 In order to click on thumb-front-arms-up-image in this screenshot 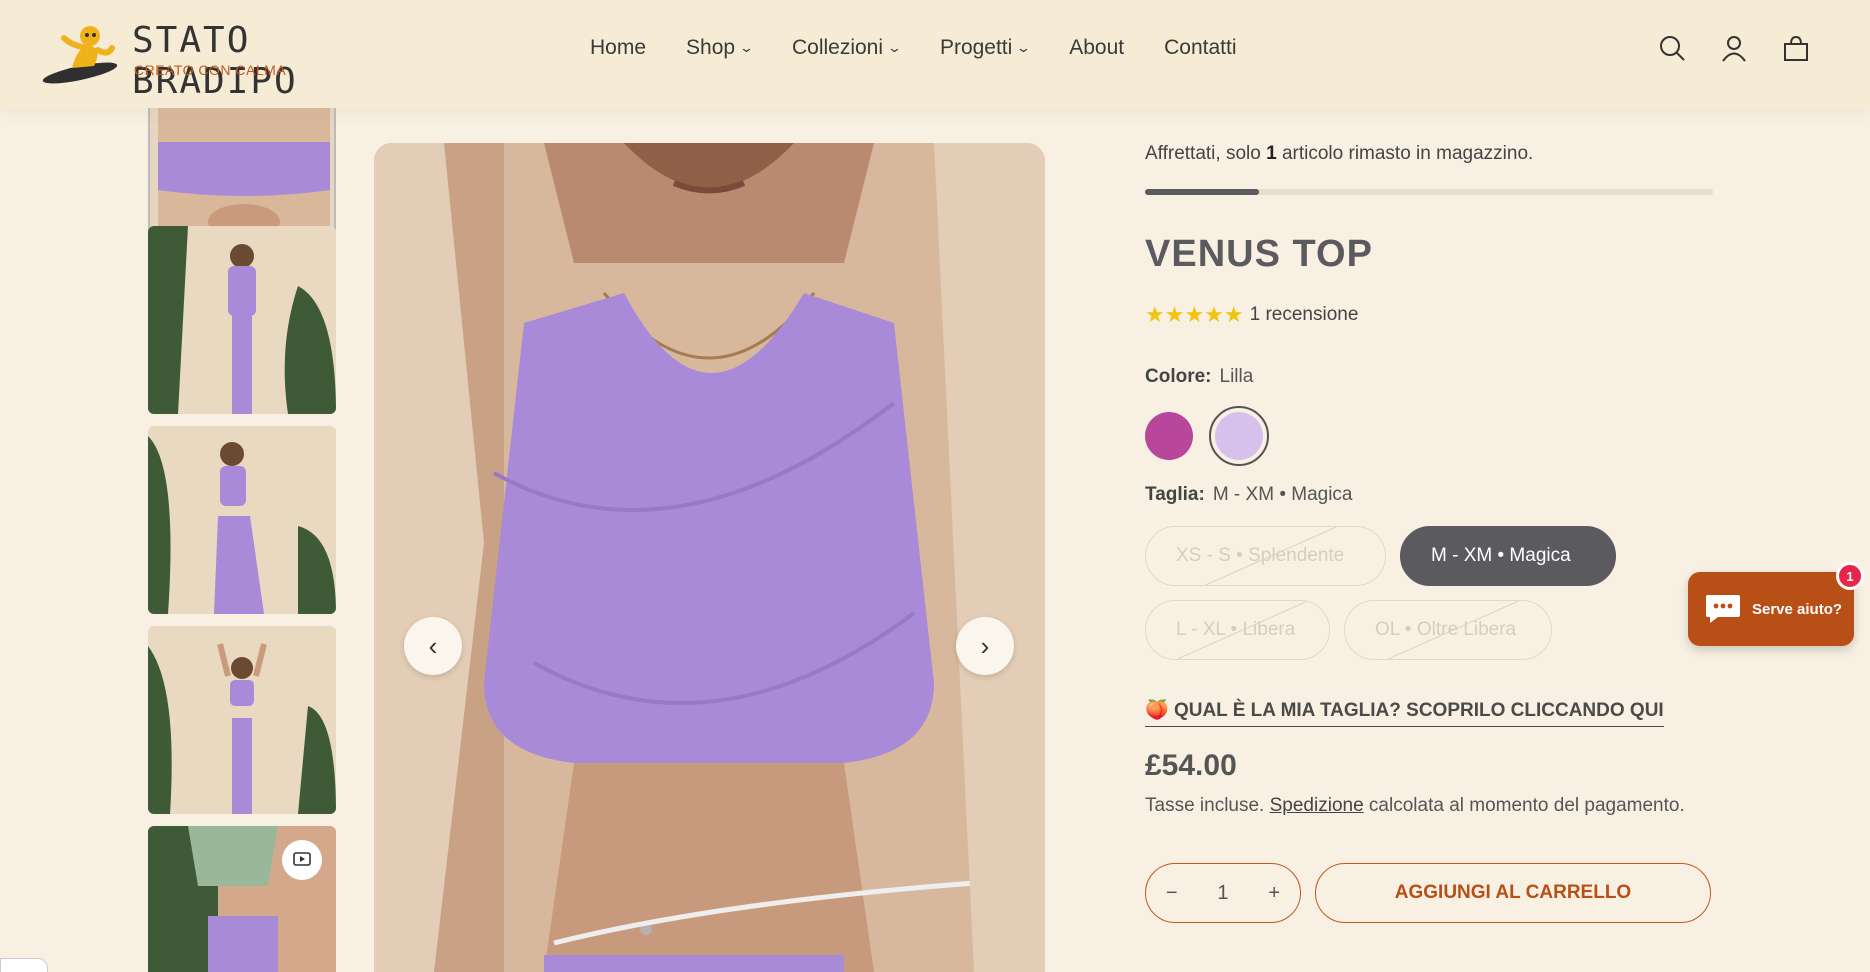, I will do `click(242, 720)`.